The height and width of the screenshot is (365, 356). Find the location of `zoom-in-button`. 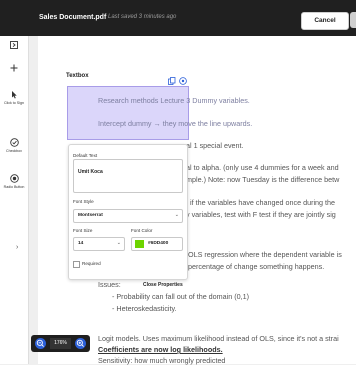

zoom-in-button is located at coordinates (80, 343).